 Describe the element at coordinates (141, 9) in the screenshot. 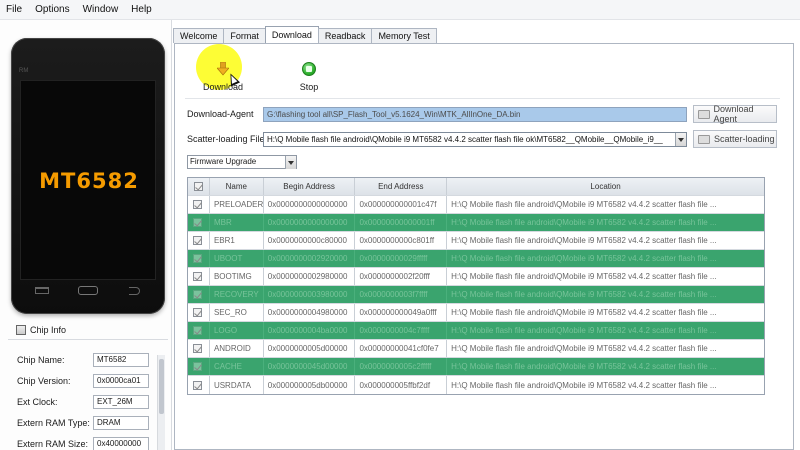

I see `menu-help: Help` at that location.